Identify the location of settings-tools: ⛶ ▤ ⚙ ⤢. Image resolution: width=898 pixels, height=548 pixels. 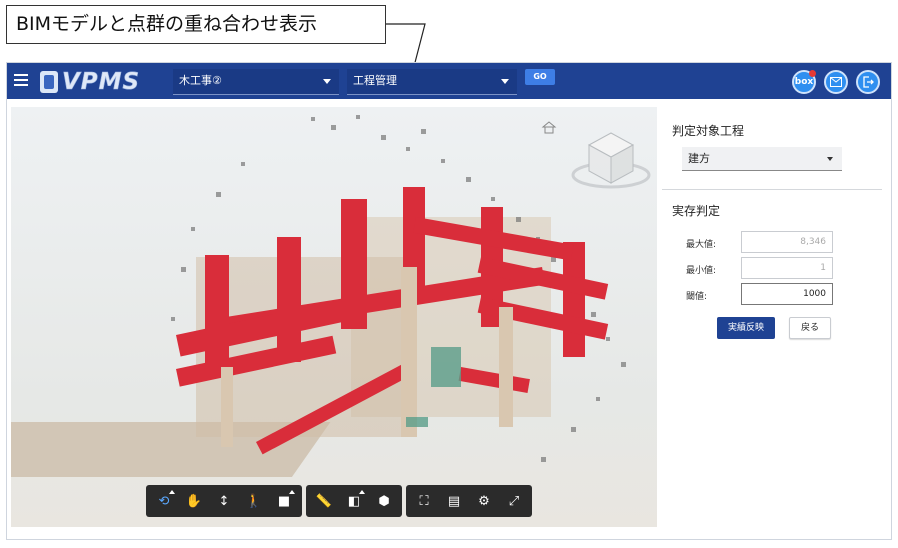
(469, 501).